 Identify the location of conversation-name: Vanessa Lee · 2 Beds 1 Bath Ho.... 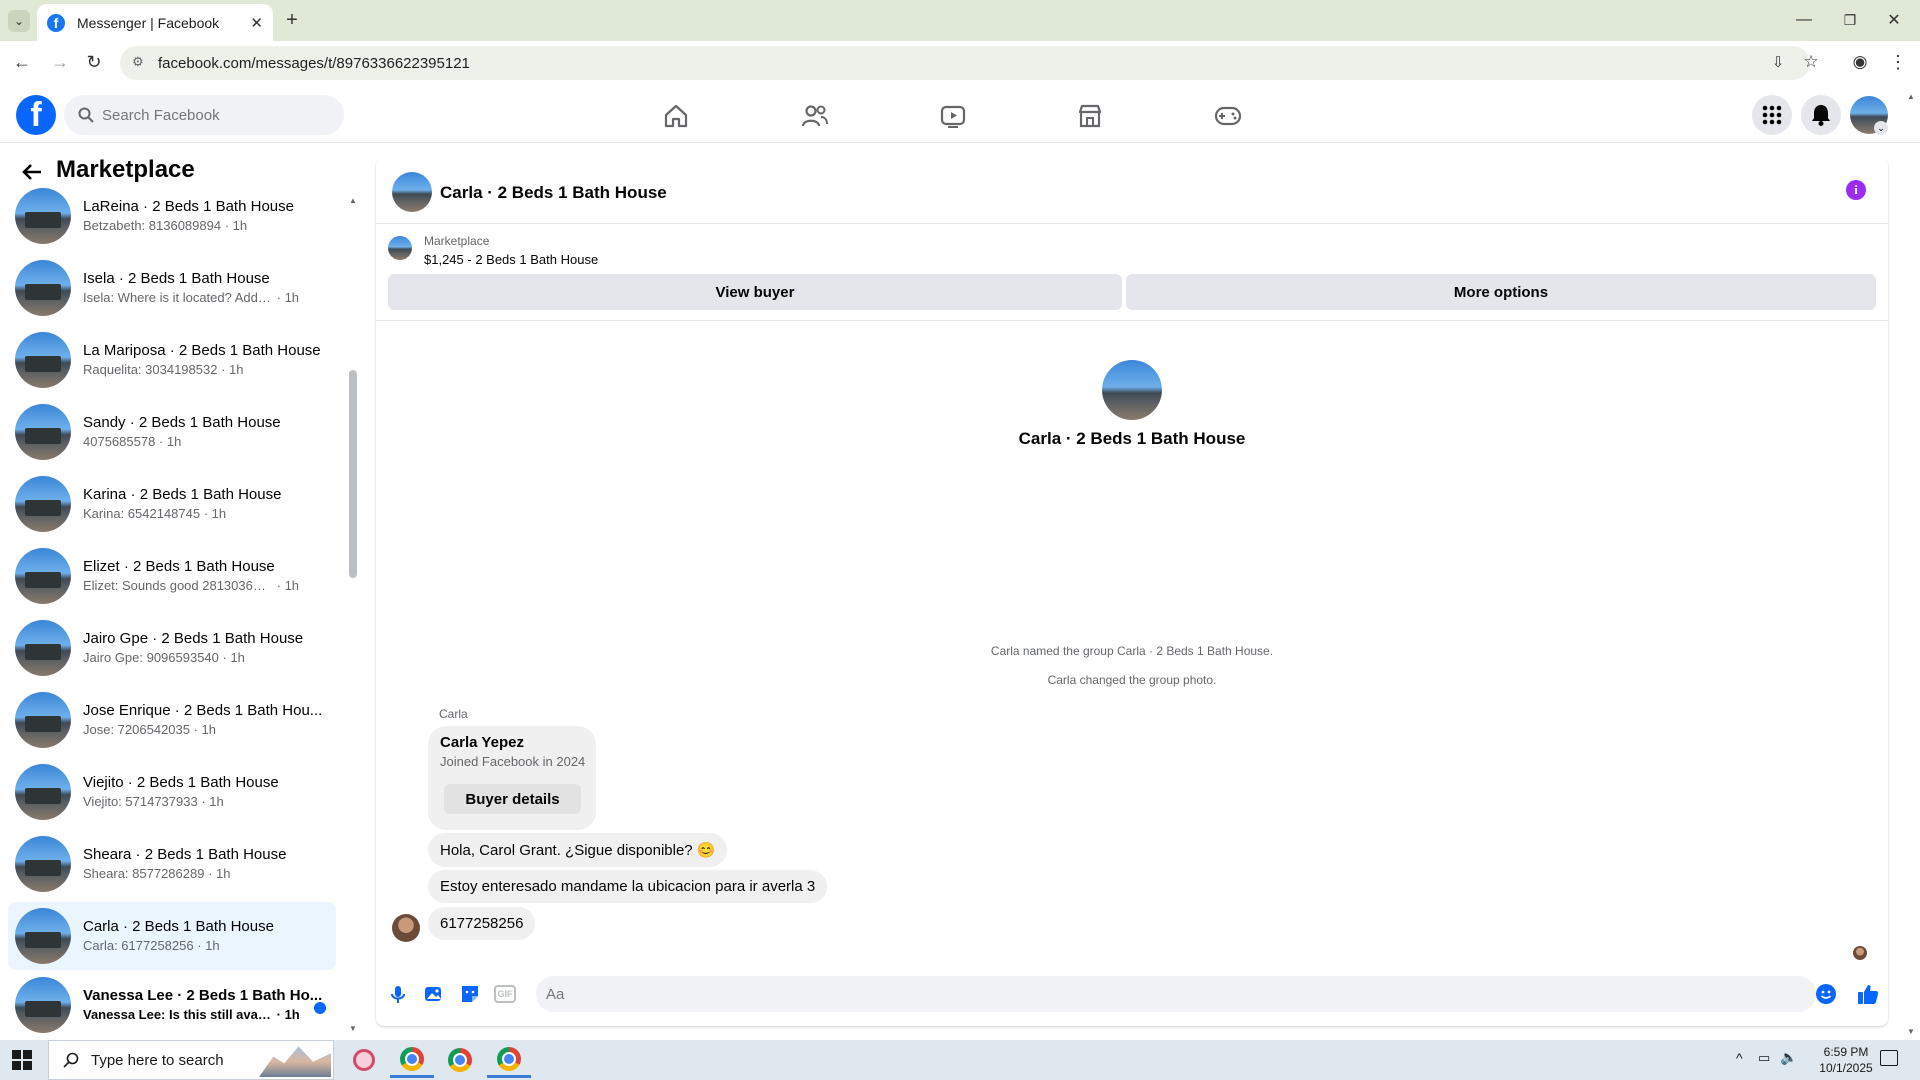
(203, 995).